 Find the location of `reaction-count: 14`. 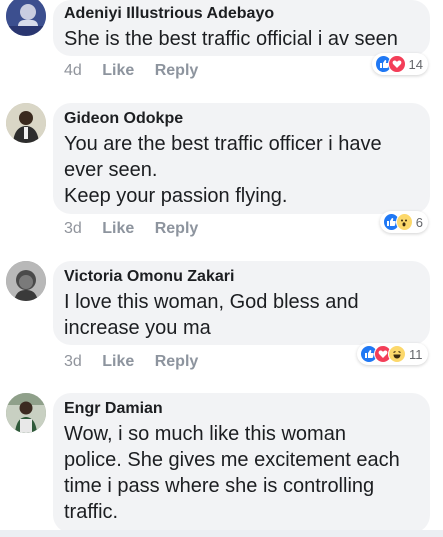

reaction-count: 14 is located at coordinates (415, 64).